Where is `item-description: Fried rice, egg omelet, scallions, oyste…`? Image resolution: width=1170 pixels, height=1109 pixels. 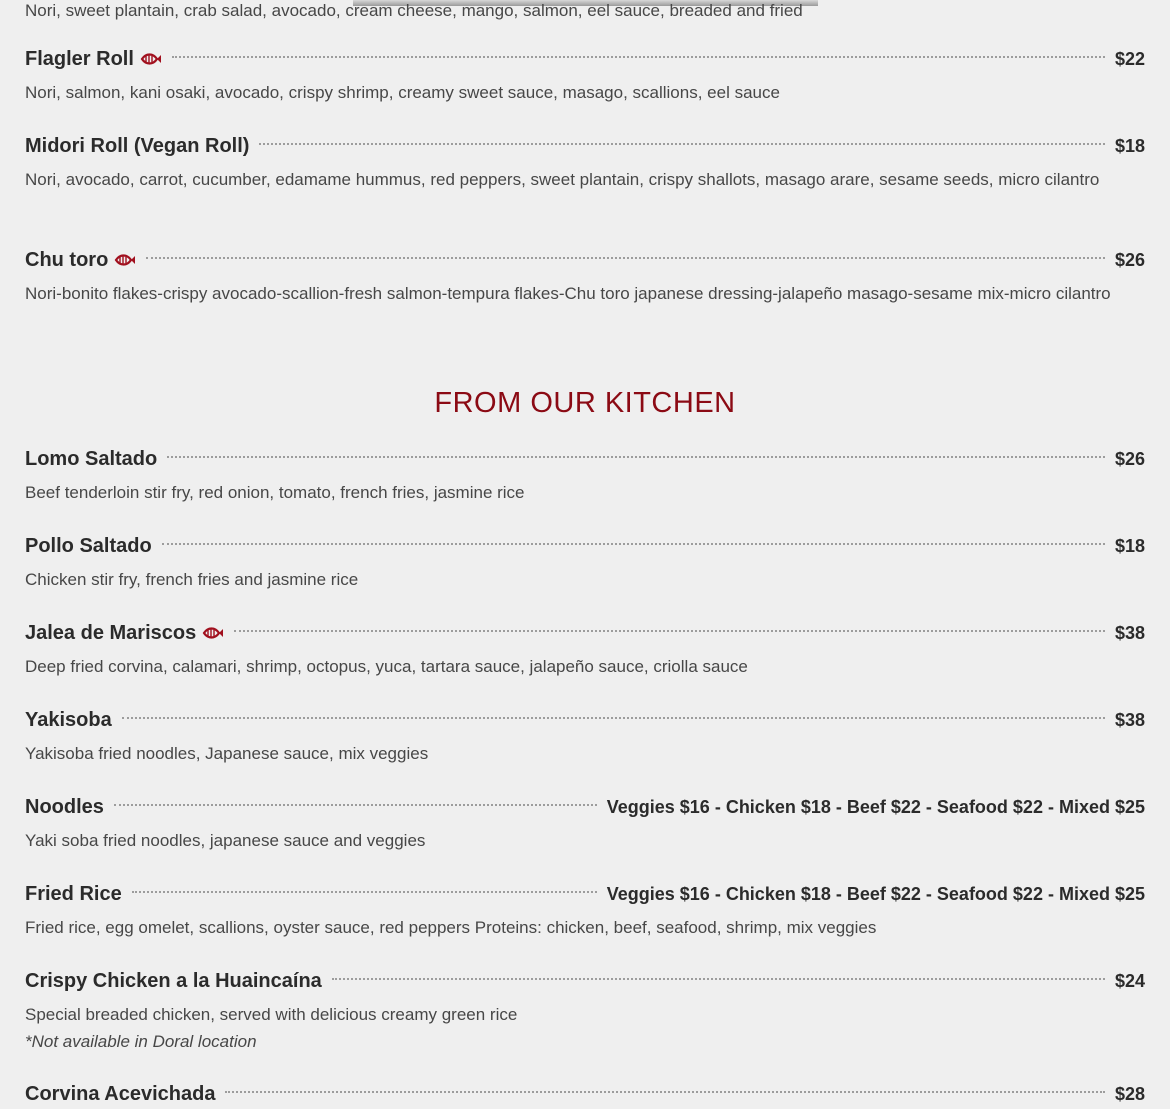
item-description: Fried rice, egg omelet, scallions, oyste… is located at coordinates (451, 927).